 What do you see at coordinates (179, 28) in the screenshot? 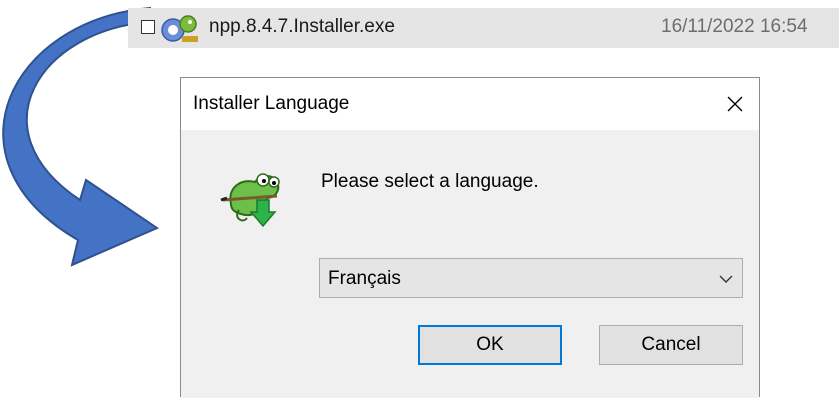
I see `notepadpp-installer-icon` at bounding box center [179, 28].